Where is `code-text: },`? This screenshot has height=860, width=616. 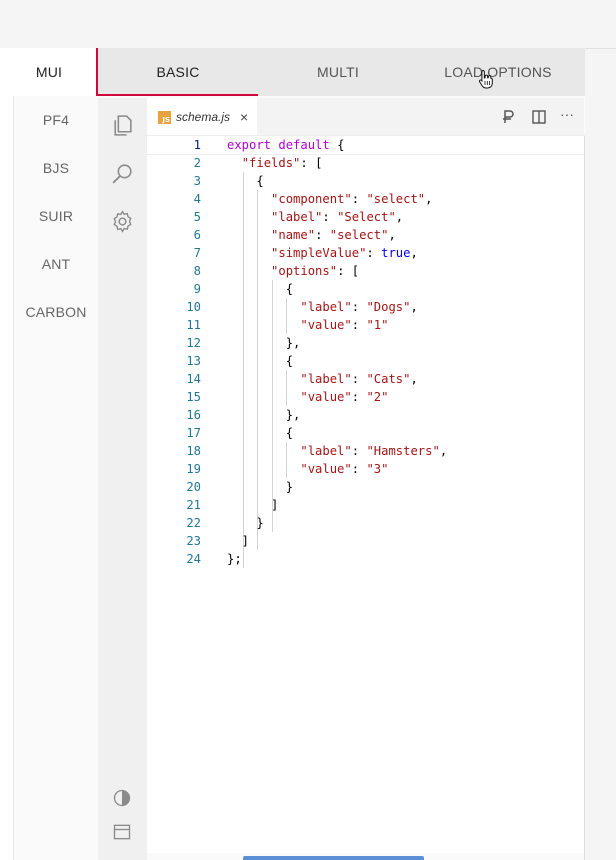
code-text: }, is located at coordinates (264, 343).